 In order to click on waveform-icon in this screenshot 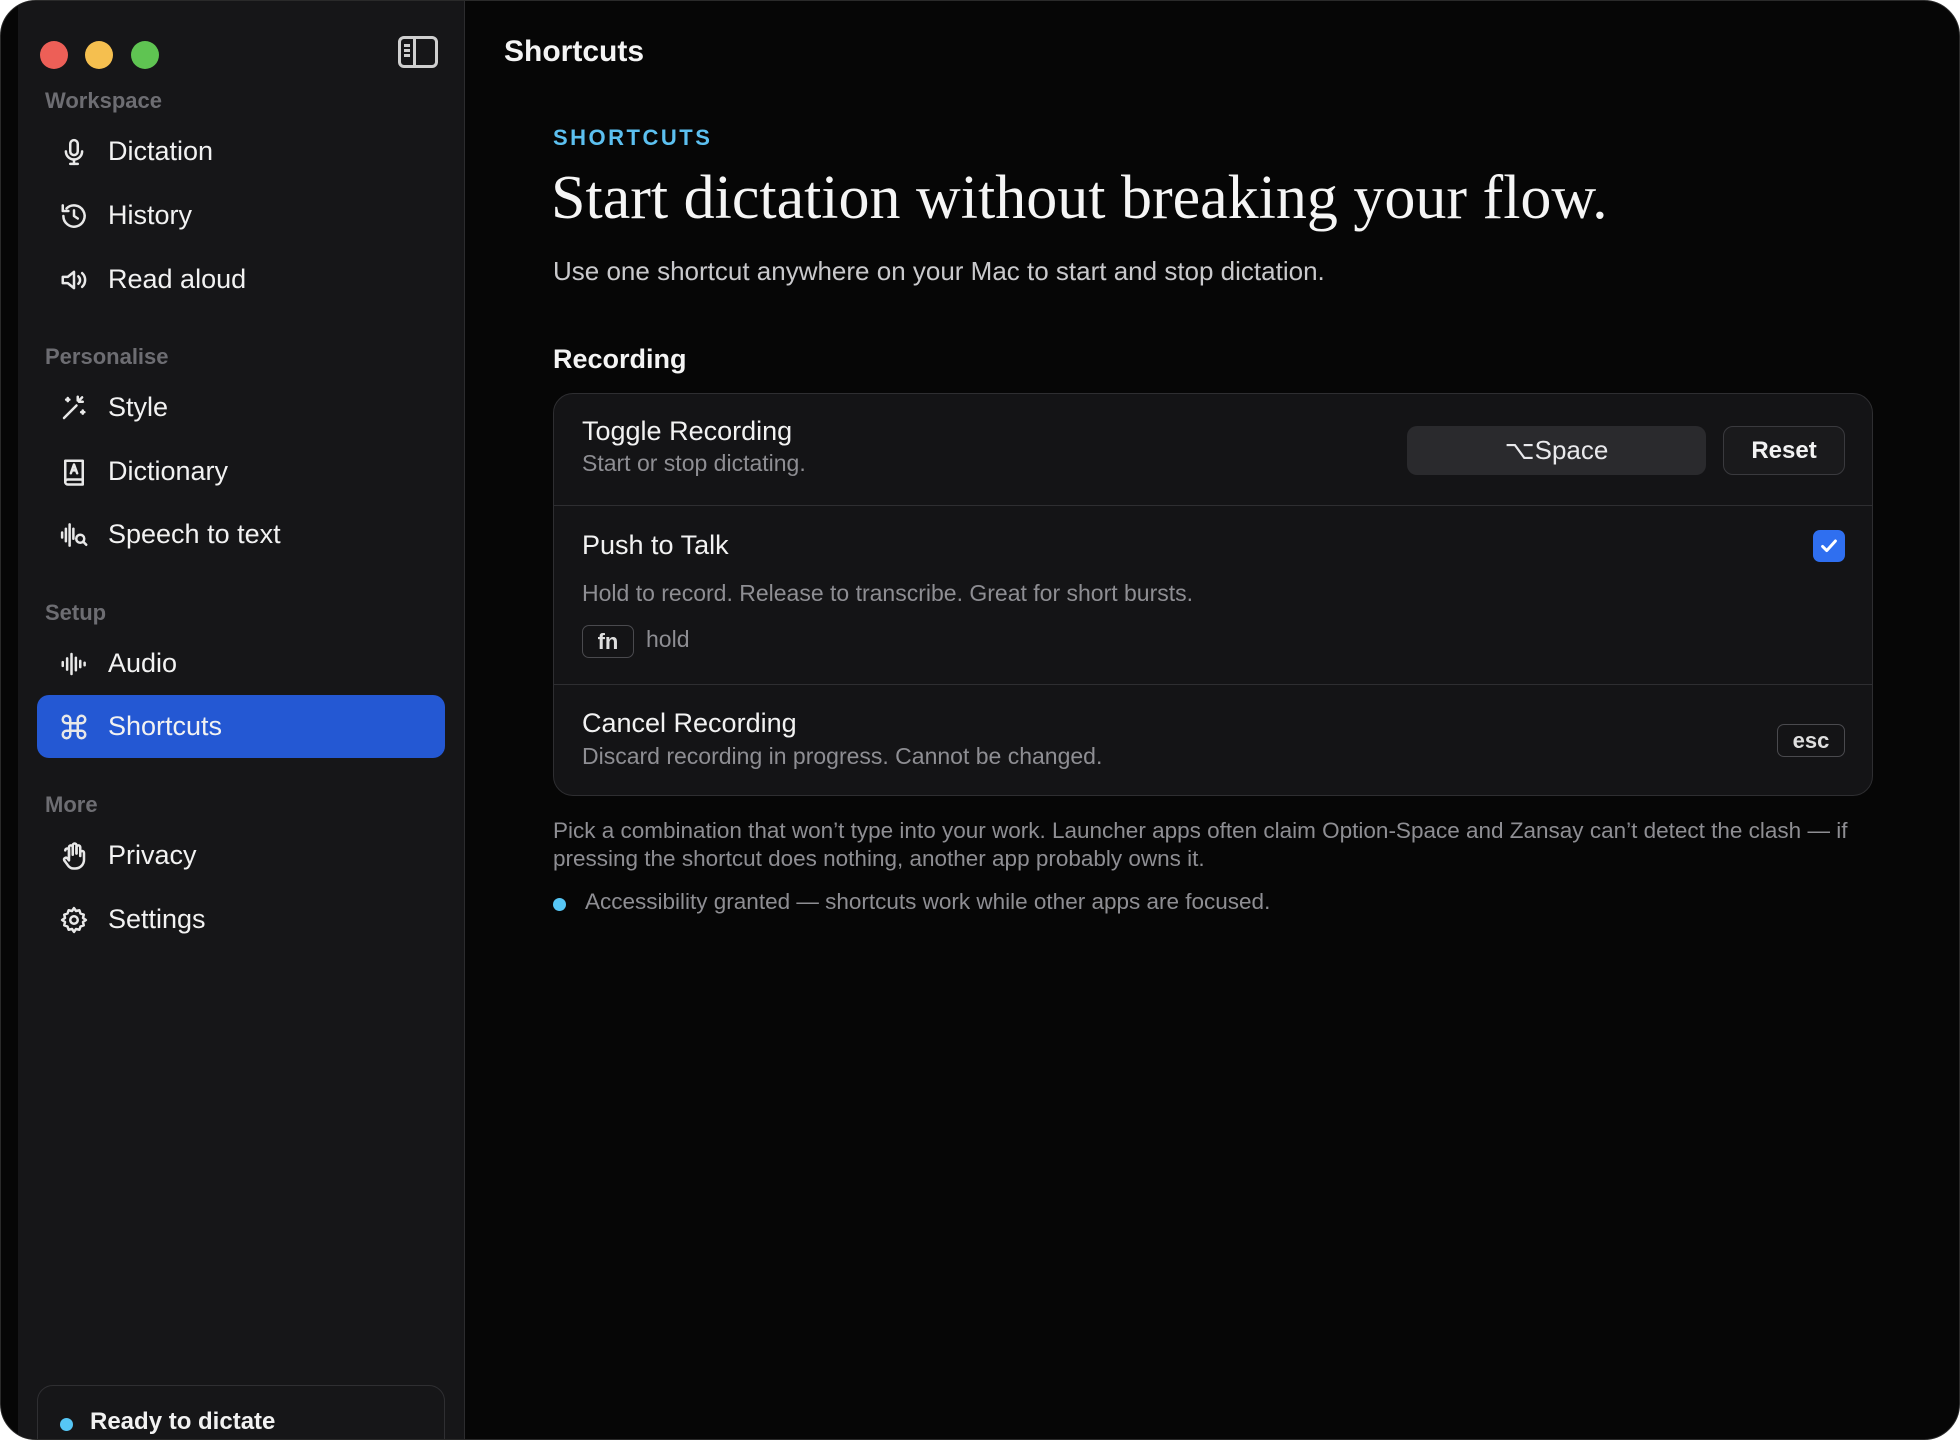, I will do `click(74, 664)`.